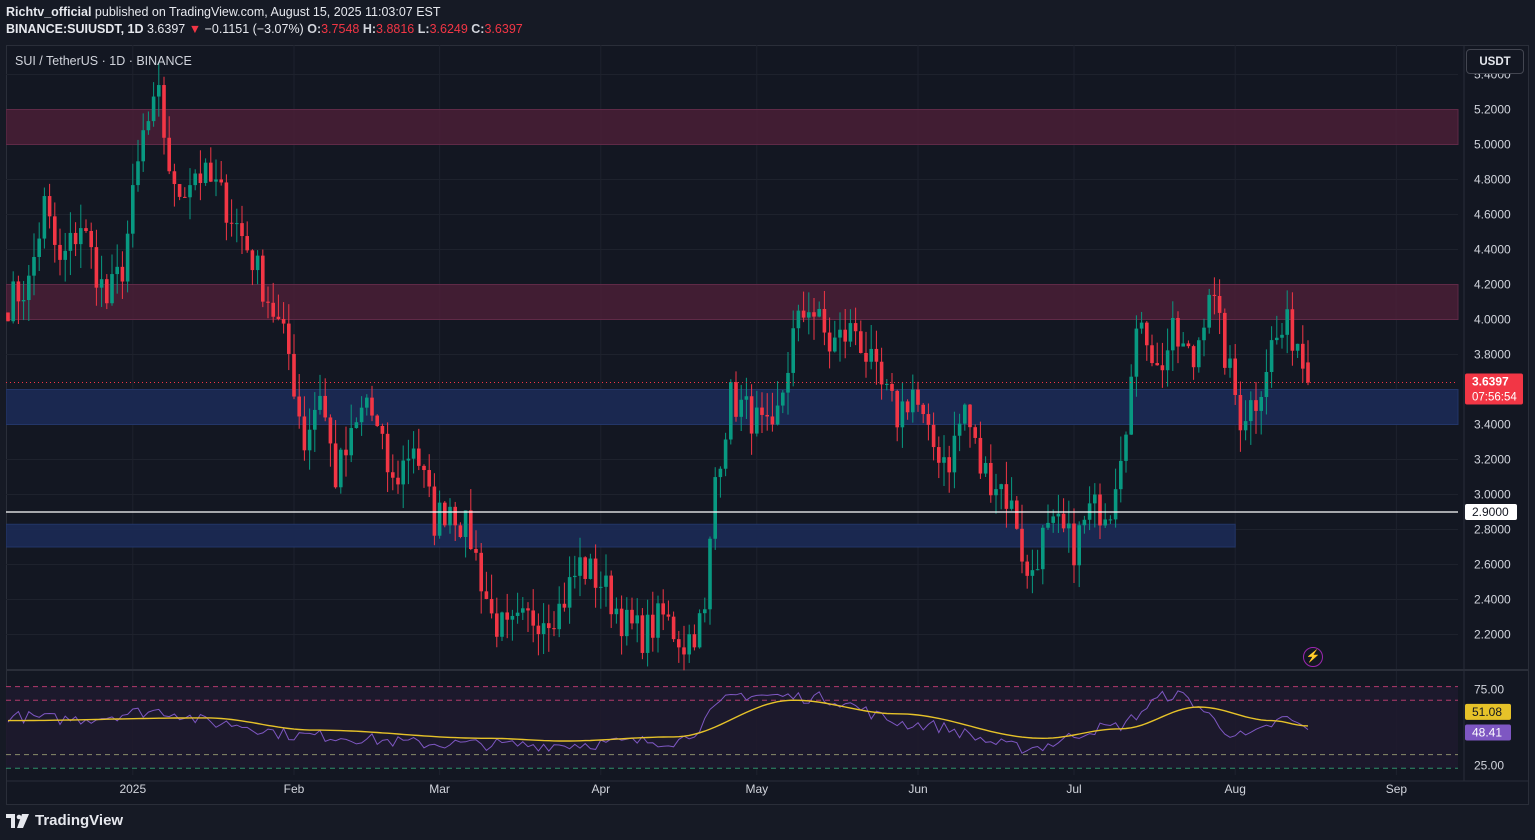 The image size is (1535, 840). I want to click on y-tick-label: 4.0000, so click(1492, 320).